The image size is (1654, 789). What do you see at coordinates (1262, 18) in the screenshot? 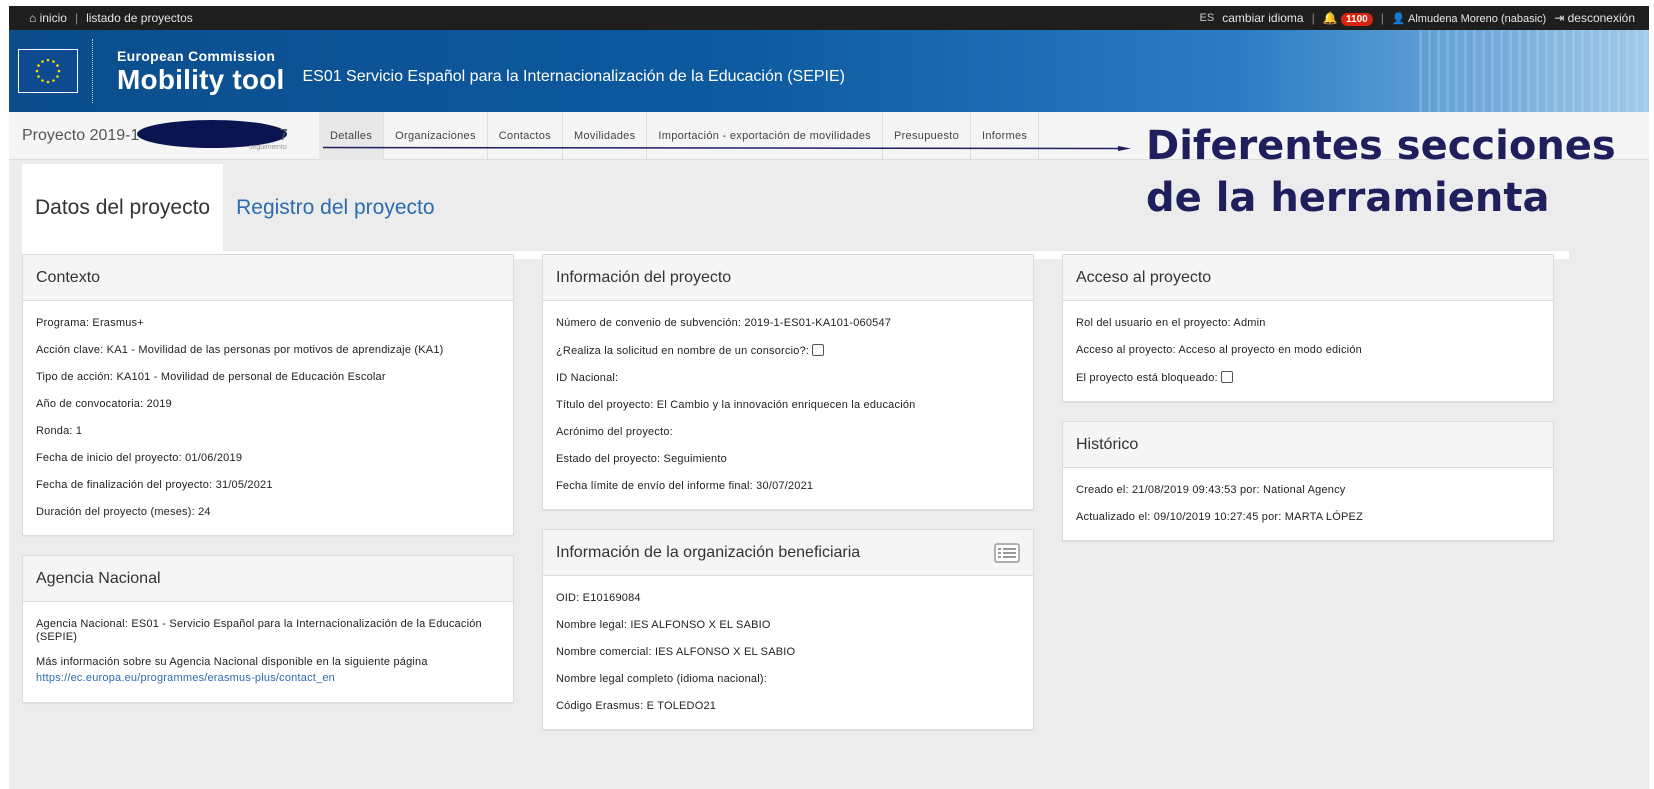
I see `change-language-link: cambiar idioma` at bounding box center [1262, 18].